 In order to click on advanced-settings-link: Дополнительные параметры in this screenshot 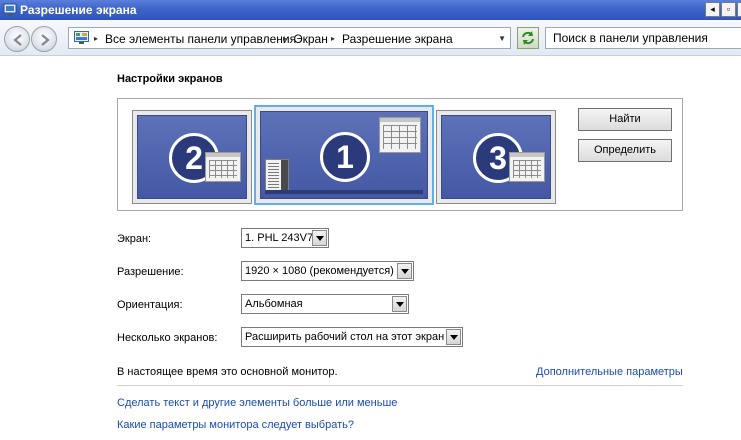, I will do `click(609, 372)`.